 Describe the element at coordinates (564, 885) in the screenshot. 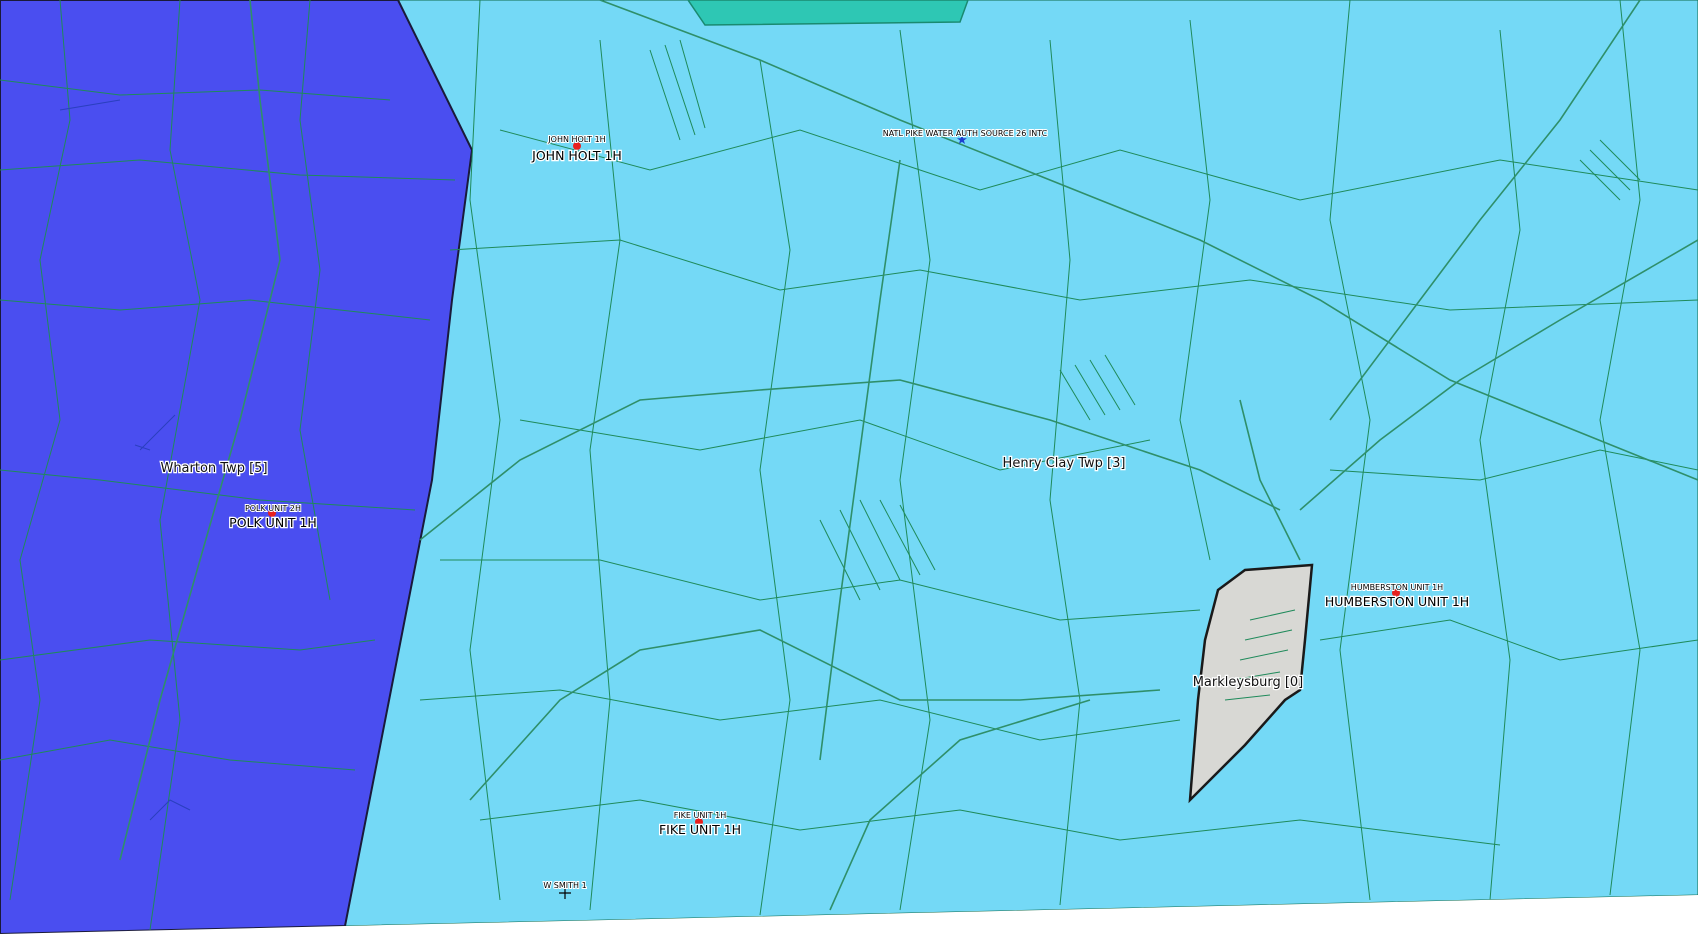

I see `well-small-label: W SMITH 1` at that location.